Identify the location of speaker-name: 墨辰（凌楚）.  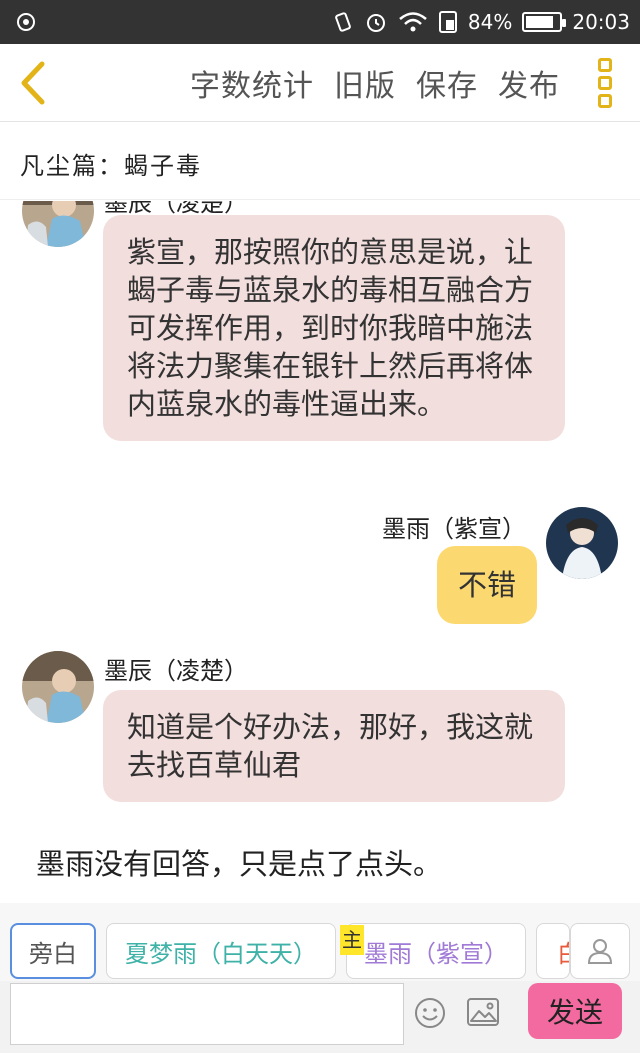
(176, 671).